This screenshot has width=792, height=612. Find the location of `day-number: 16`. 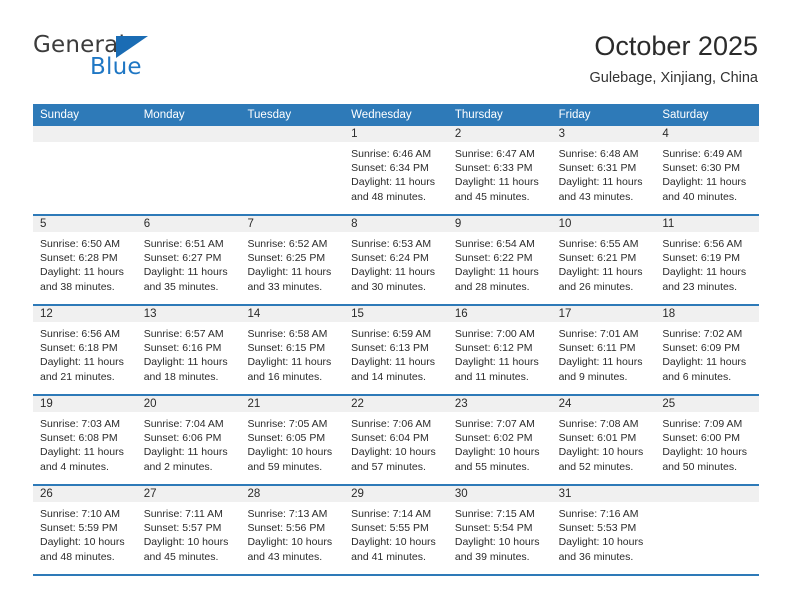

day-number: 16 is located at coordinates (499, 314).